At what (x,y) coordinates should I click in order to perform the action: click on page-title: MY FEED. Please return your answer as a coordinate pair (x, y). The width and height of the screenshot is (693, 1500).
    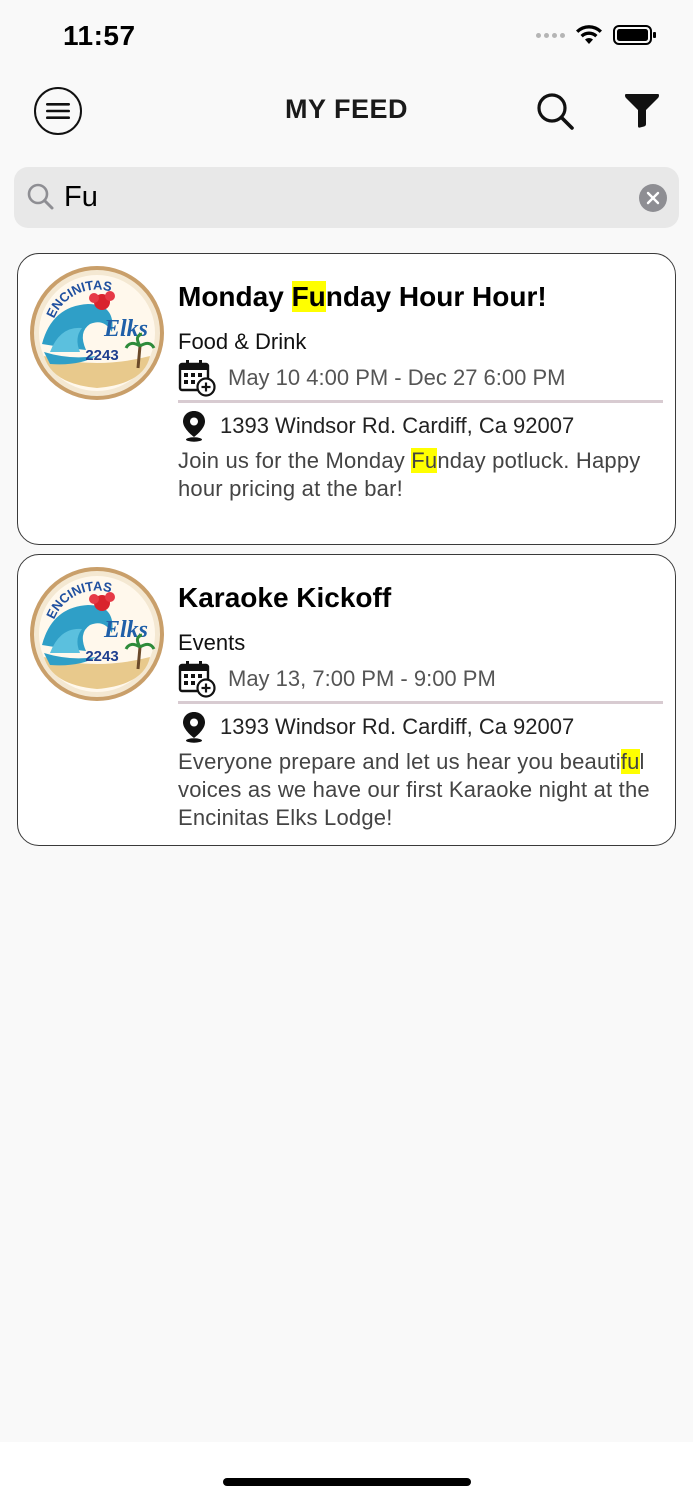
    Looking at the image, I should click on (346, 109).